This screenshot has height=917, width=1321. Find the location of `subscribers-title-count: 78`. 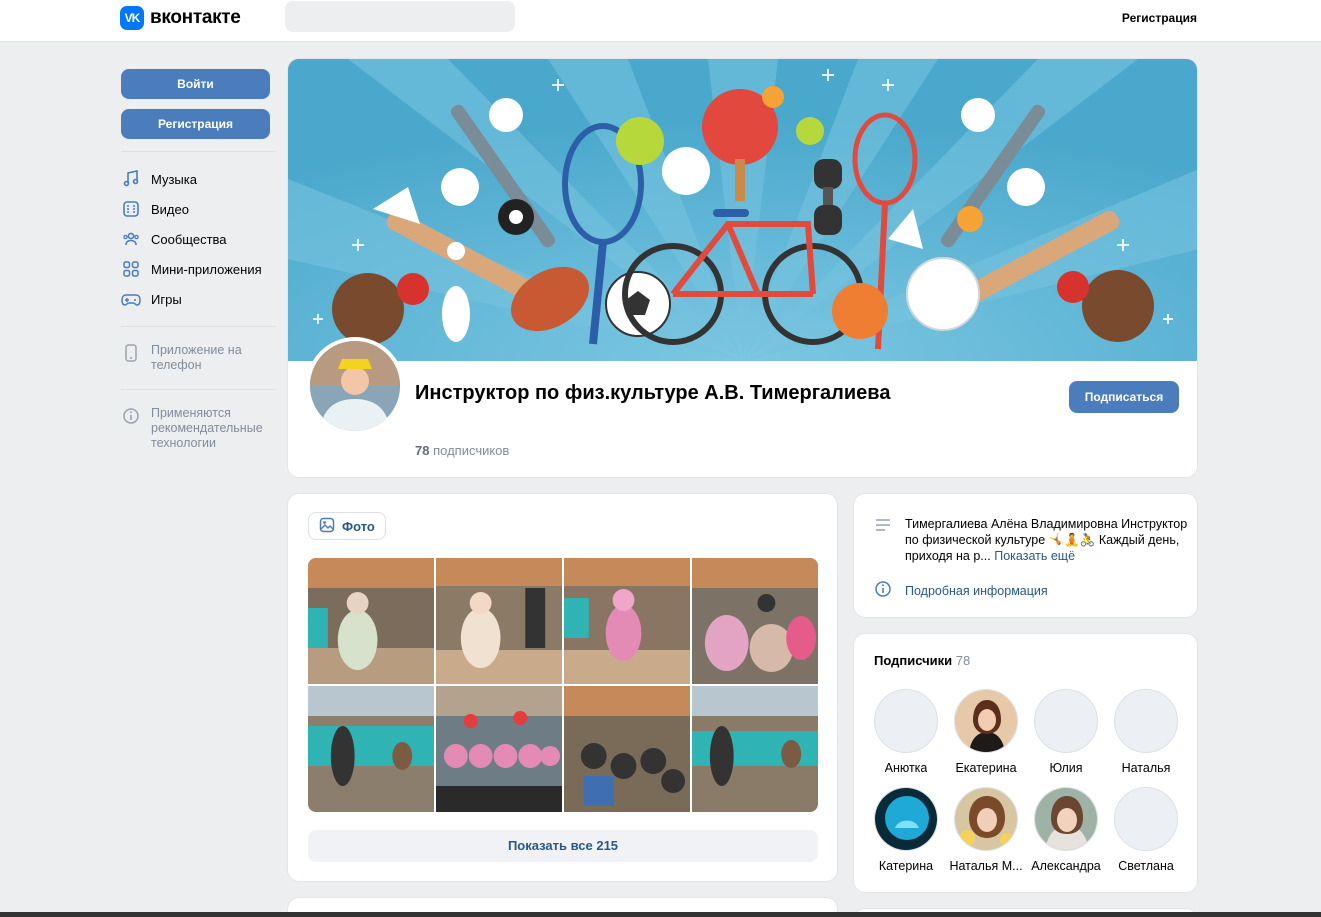

subscribers-title-count: 78 is located at coordinates (963, 660).